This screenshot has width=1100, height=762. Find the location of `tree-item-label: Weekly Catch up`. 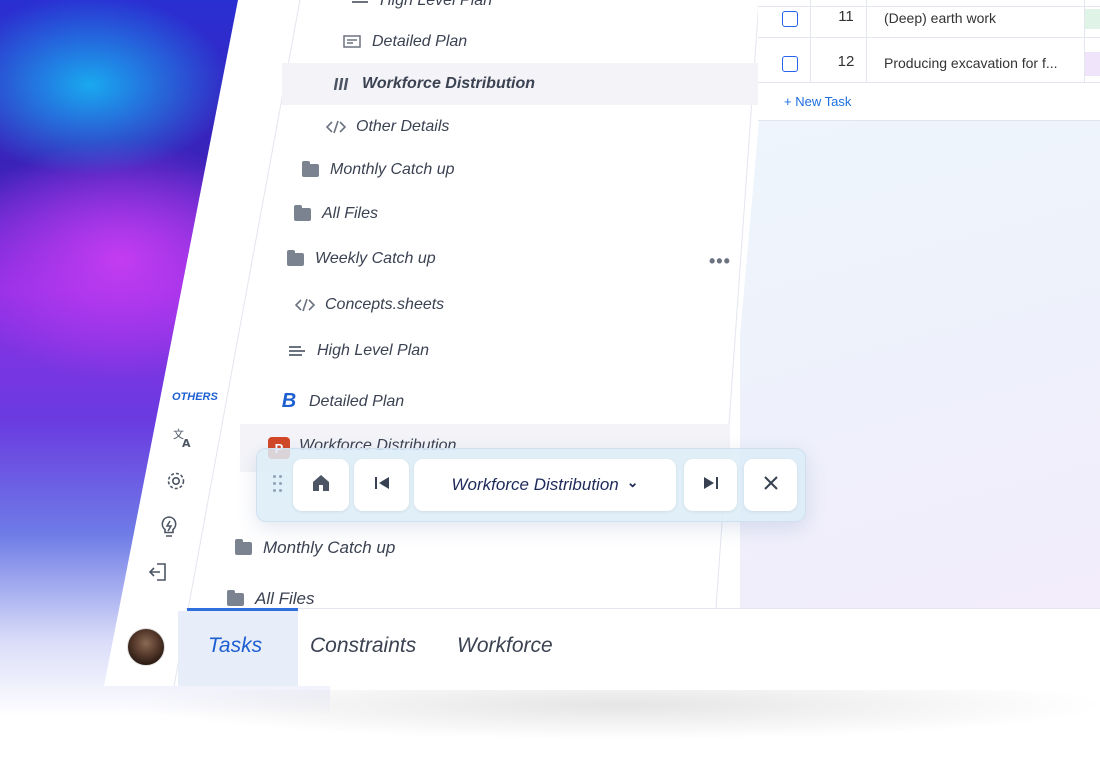

tree-item-label: Weekly Catch up is located at coordinates (375, 258).